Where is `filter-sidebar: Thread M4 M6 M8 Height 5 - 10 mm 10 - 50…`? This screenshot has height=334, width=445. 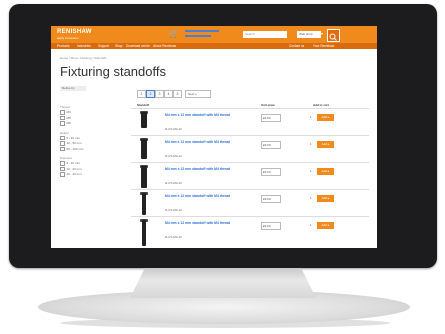
filter-sidebar: Thread M4 M6 M8 Height 5 - 10 mm 10 - 50… is located at coordinates (90, 138).